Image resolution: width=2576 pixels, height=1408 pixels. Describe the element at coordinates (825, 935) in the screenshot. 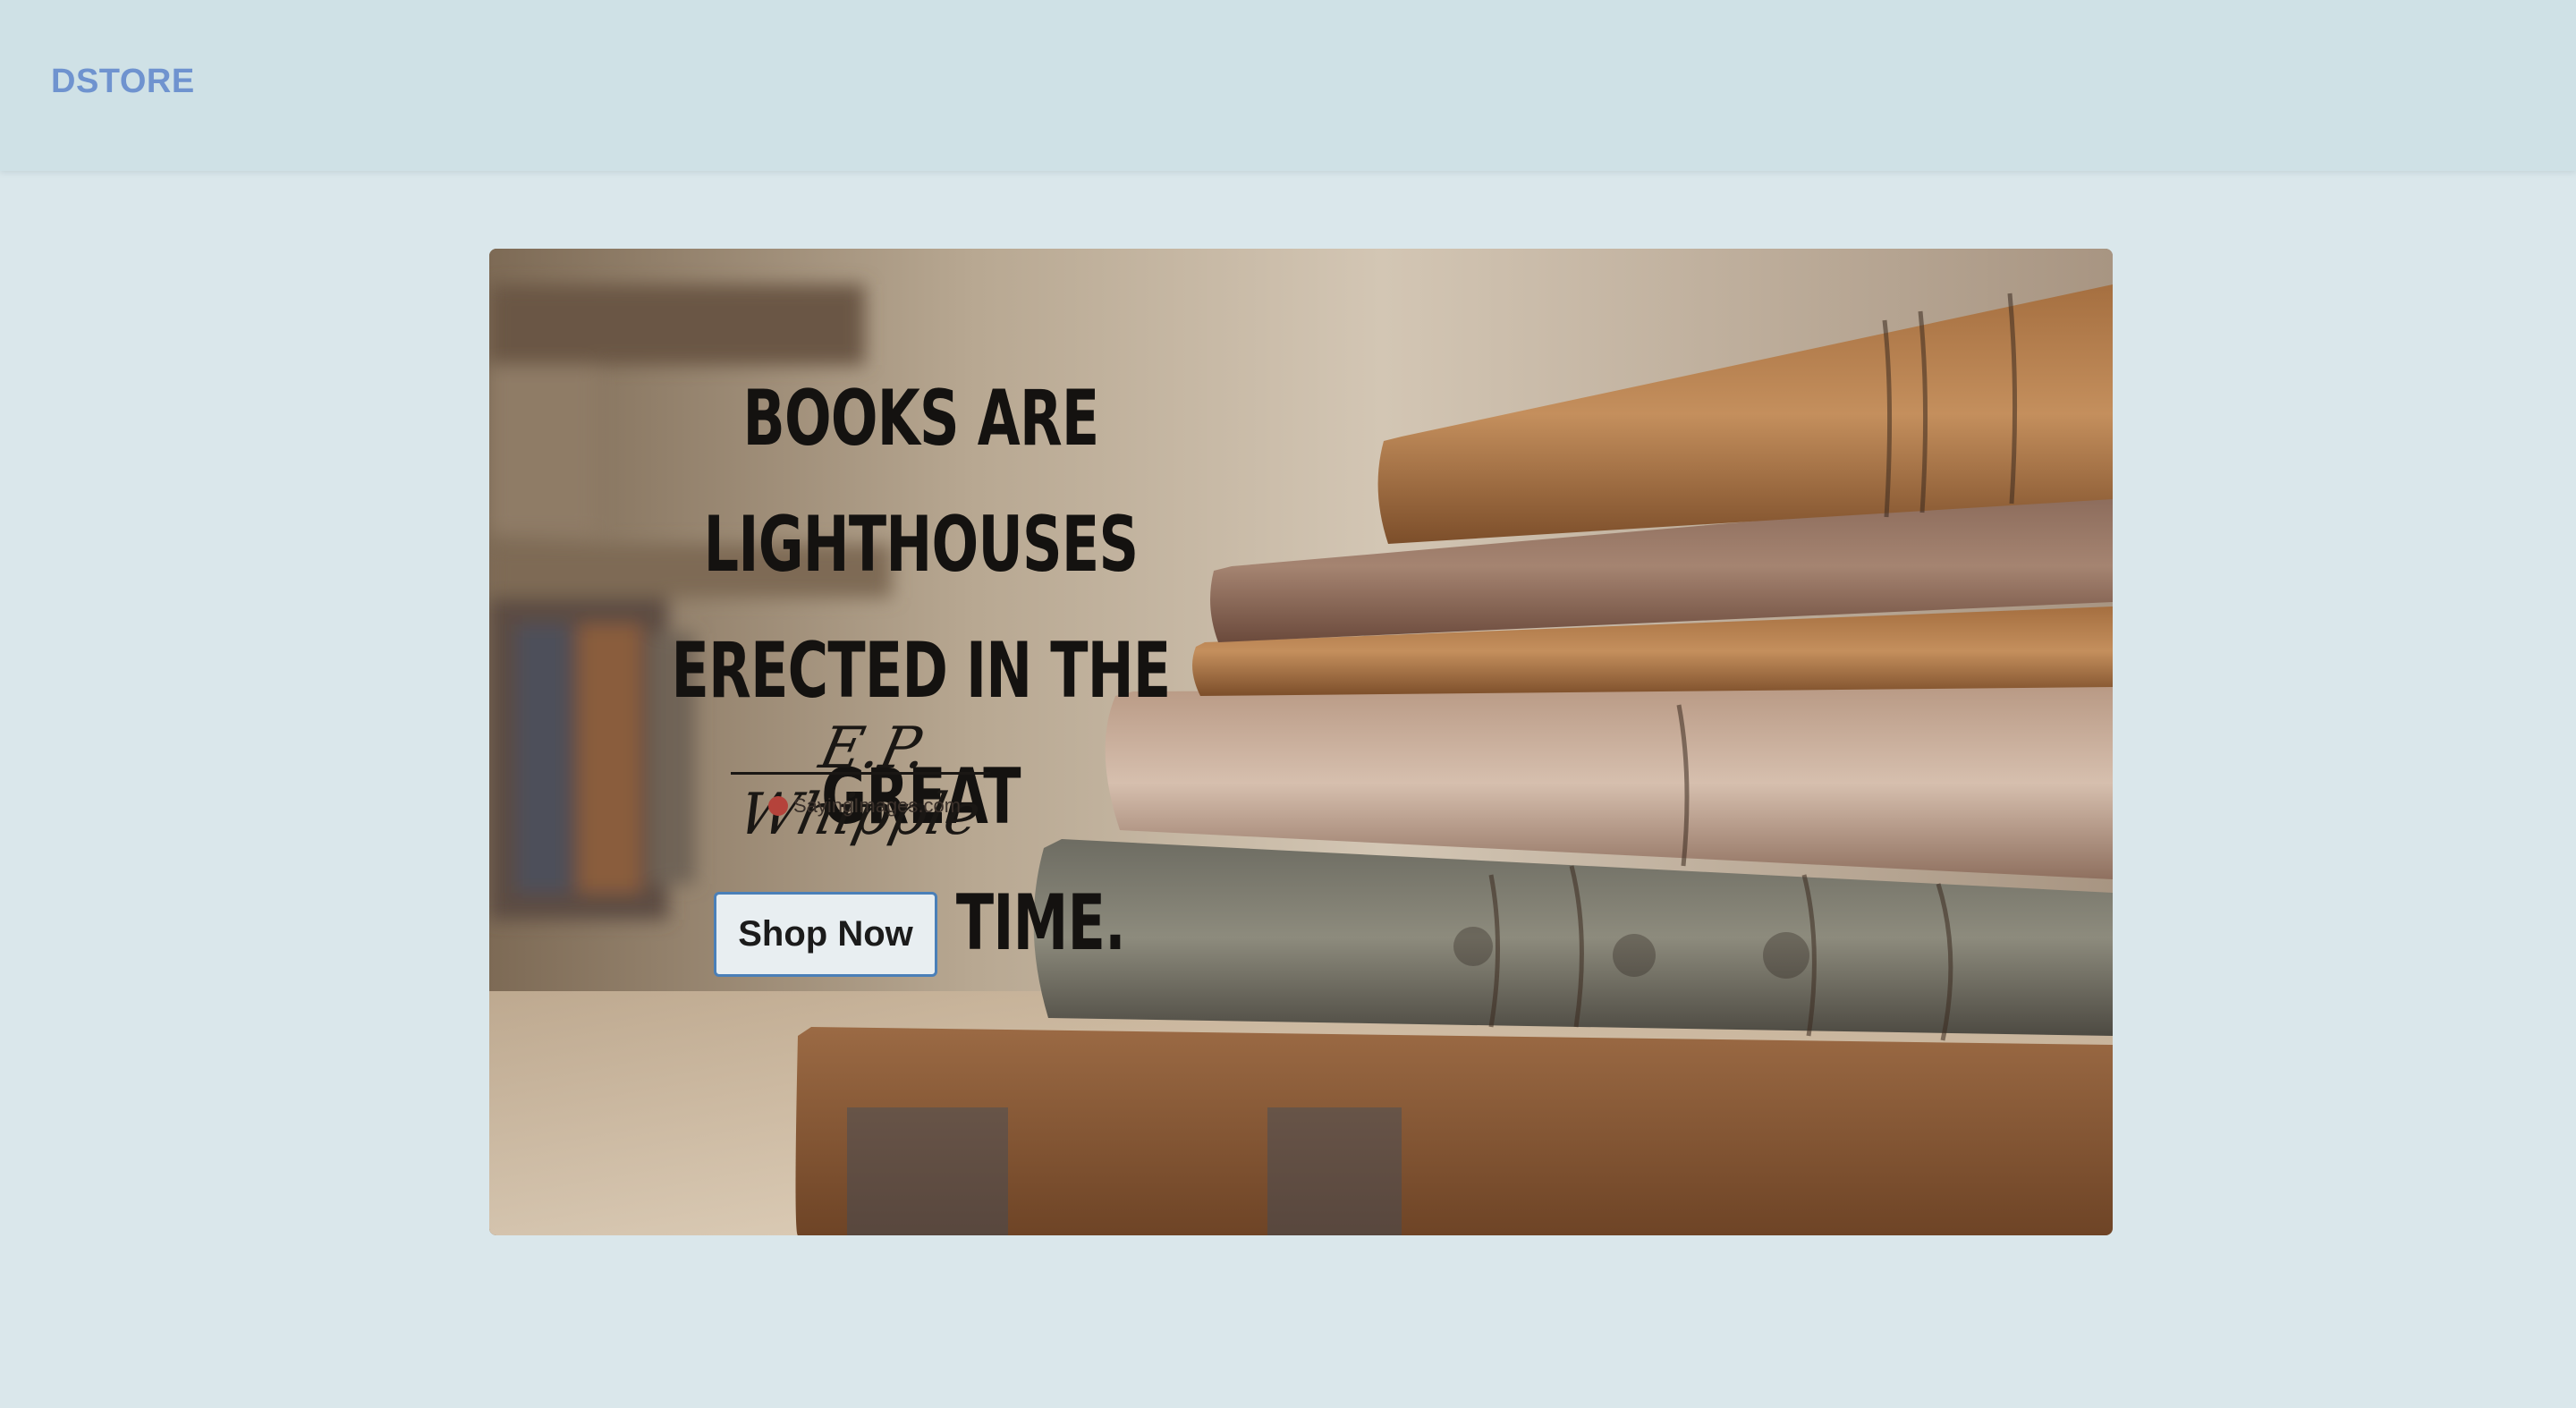

I see `shop-now-button: Shop Now` at that location.